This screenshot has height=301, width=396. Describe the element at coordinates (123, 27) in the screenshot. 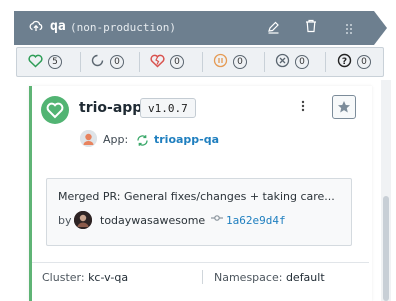

I see `environment-subtitle: (non-production)` at that location.